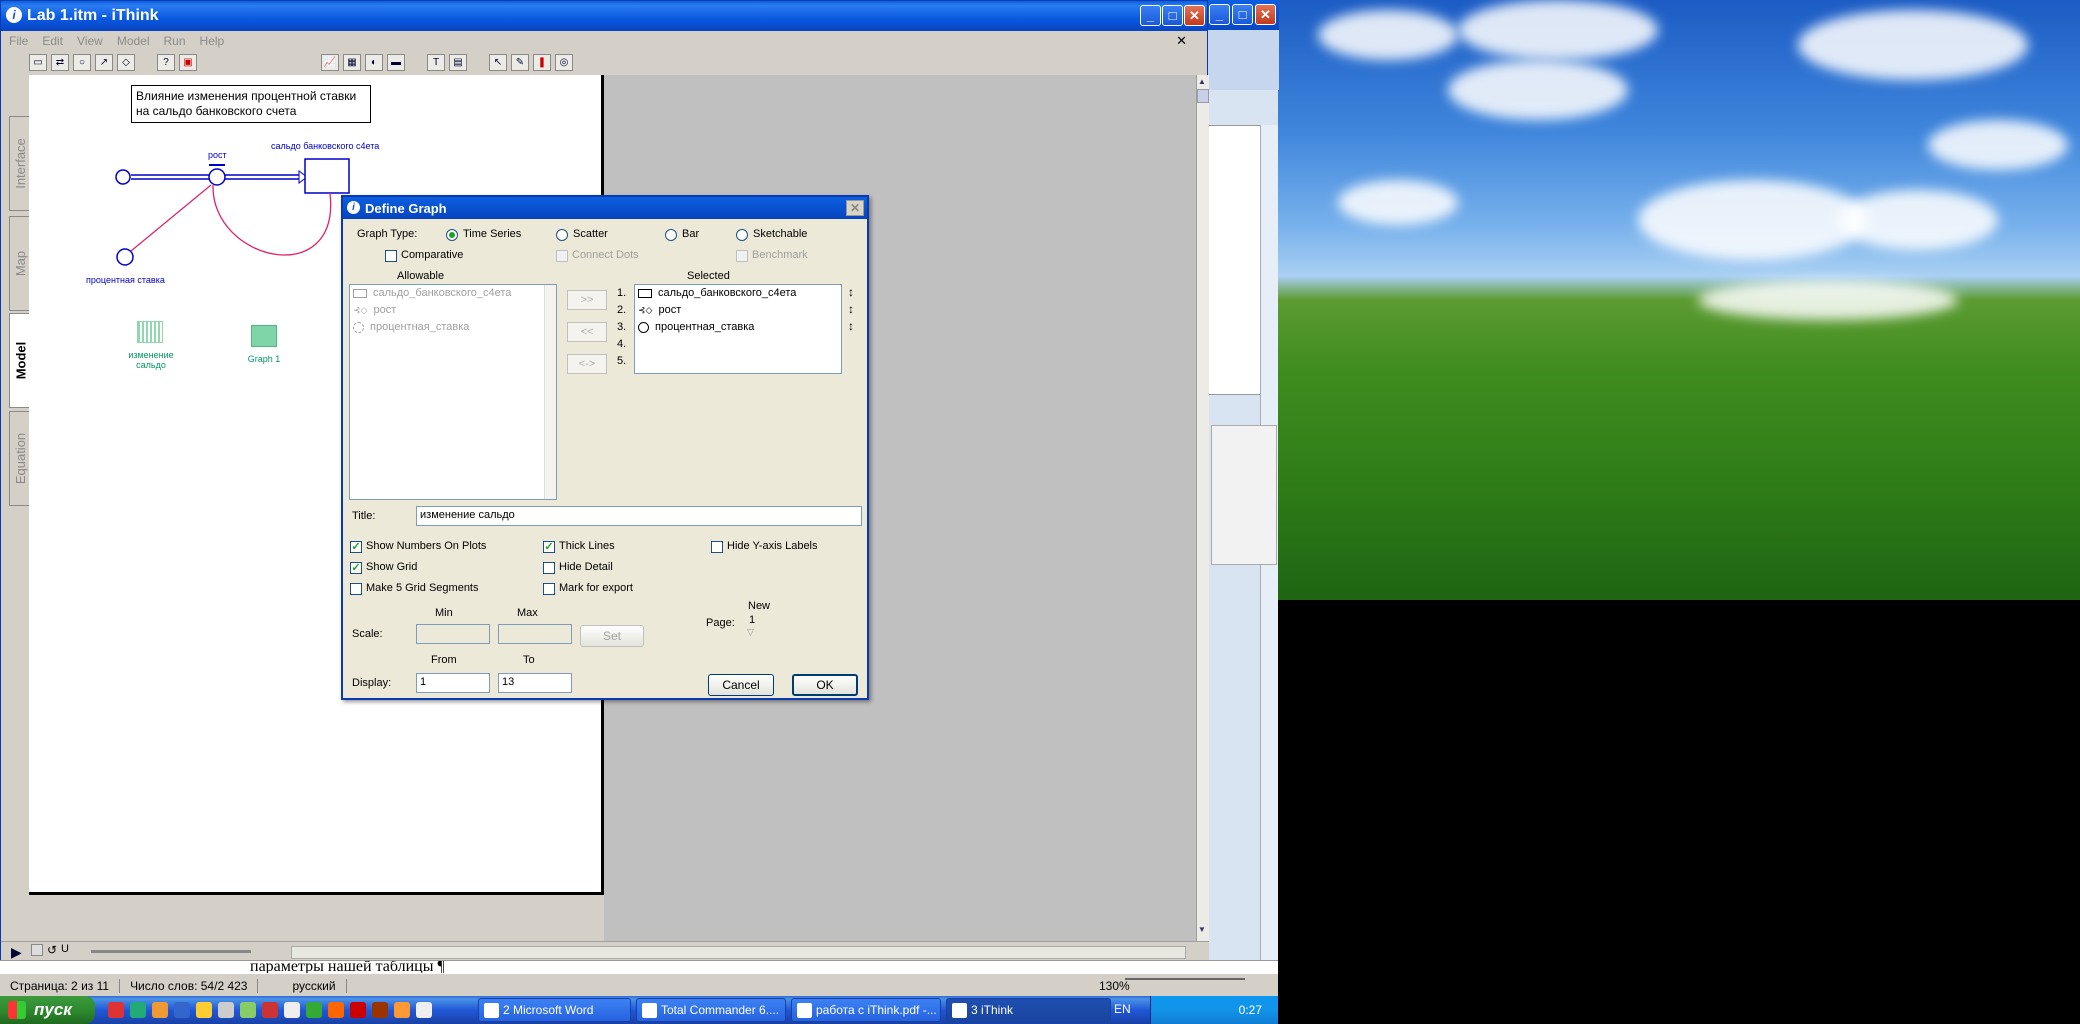 Image resolution: width=2080 pixels, height=1024 pixels. Describe the element at coordinates (356, 589) in the screenshot. I see `make5-checkbox` at that location.